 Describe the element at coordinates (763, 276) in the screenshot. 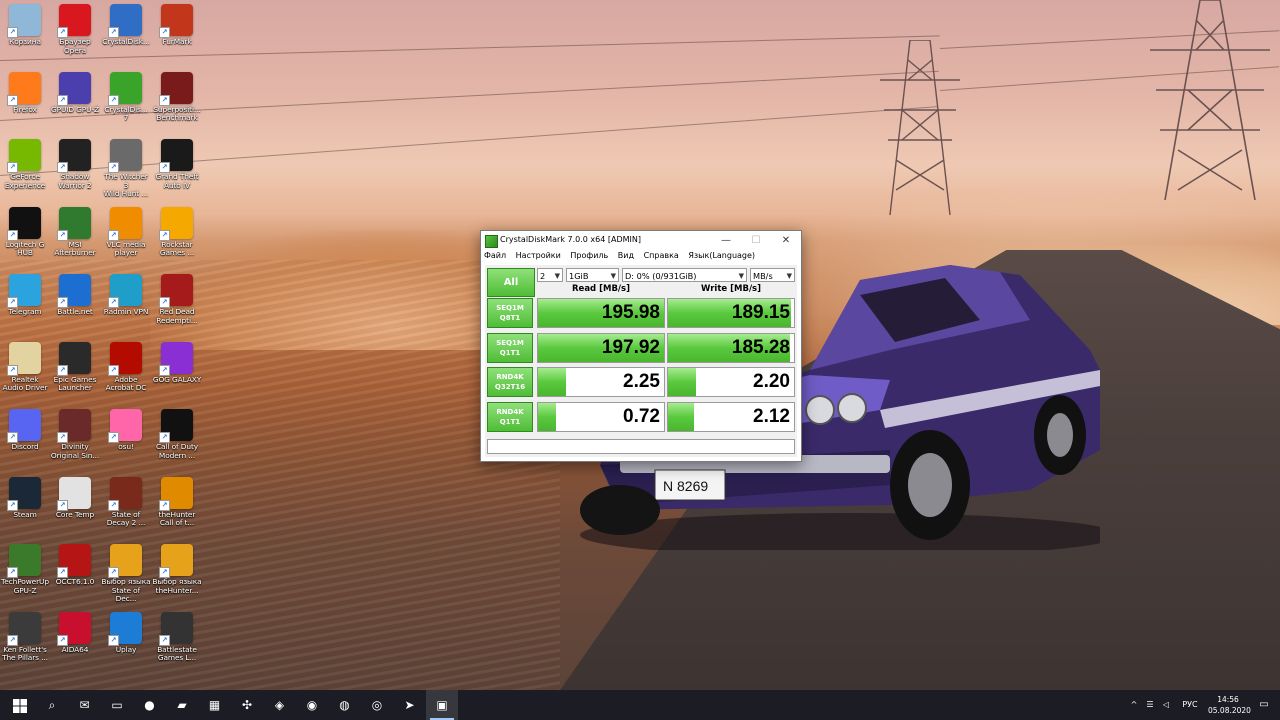

I see `unit-value: MB/s` at that location.